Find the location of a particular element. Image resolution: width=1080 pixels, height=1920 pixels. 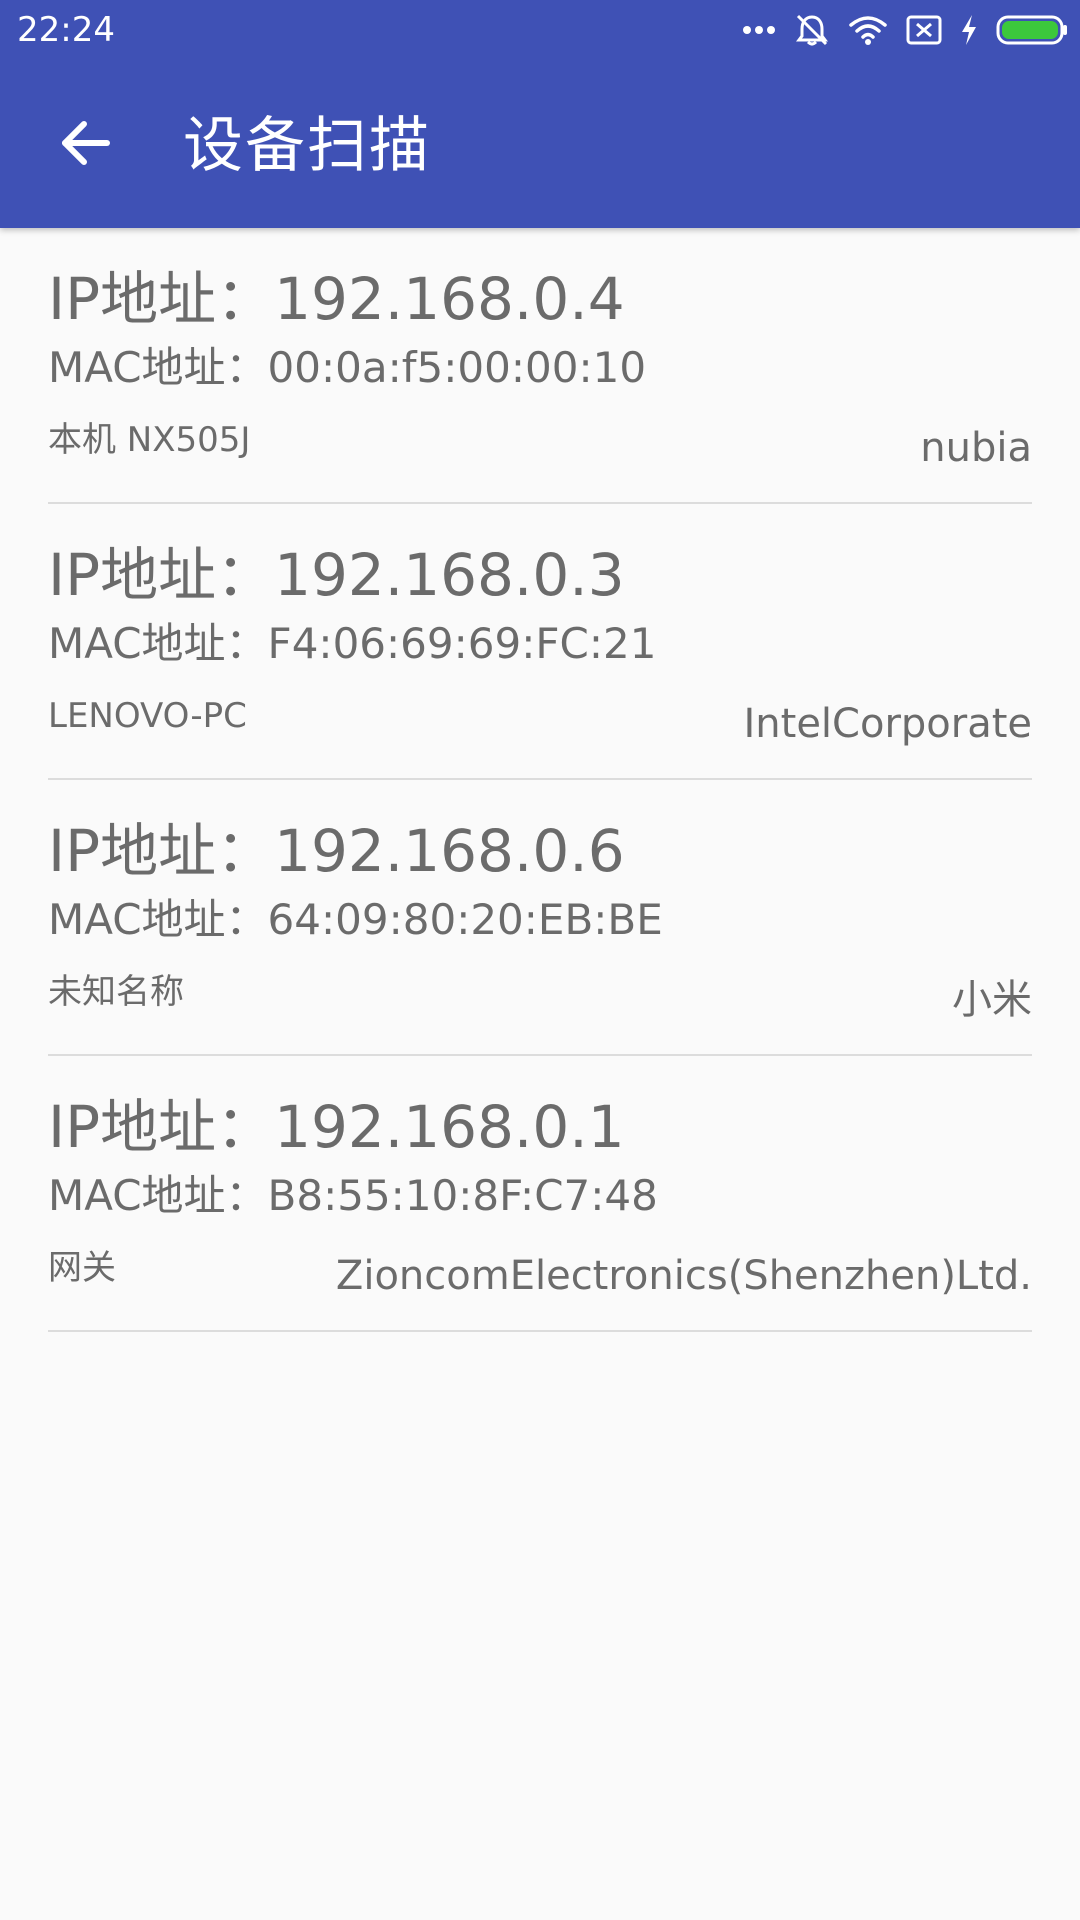

app-bar: 22:24 设备扫描 is located at coordinates (540, 114).